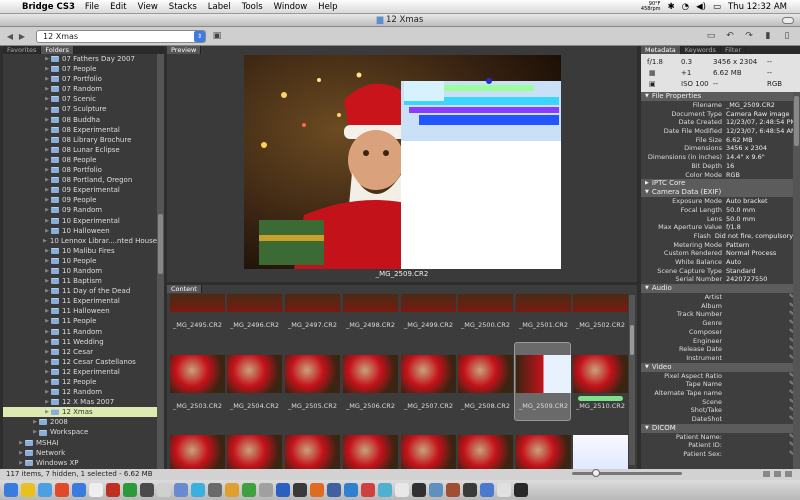 This screenshot has height=500, width=800. What do you see at coordinates (370, 325) in the screenshot?
I see `thumbnail-label: _MG_2498.CR2` at bounding box center [370, 325].